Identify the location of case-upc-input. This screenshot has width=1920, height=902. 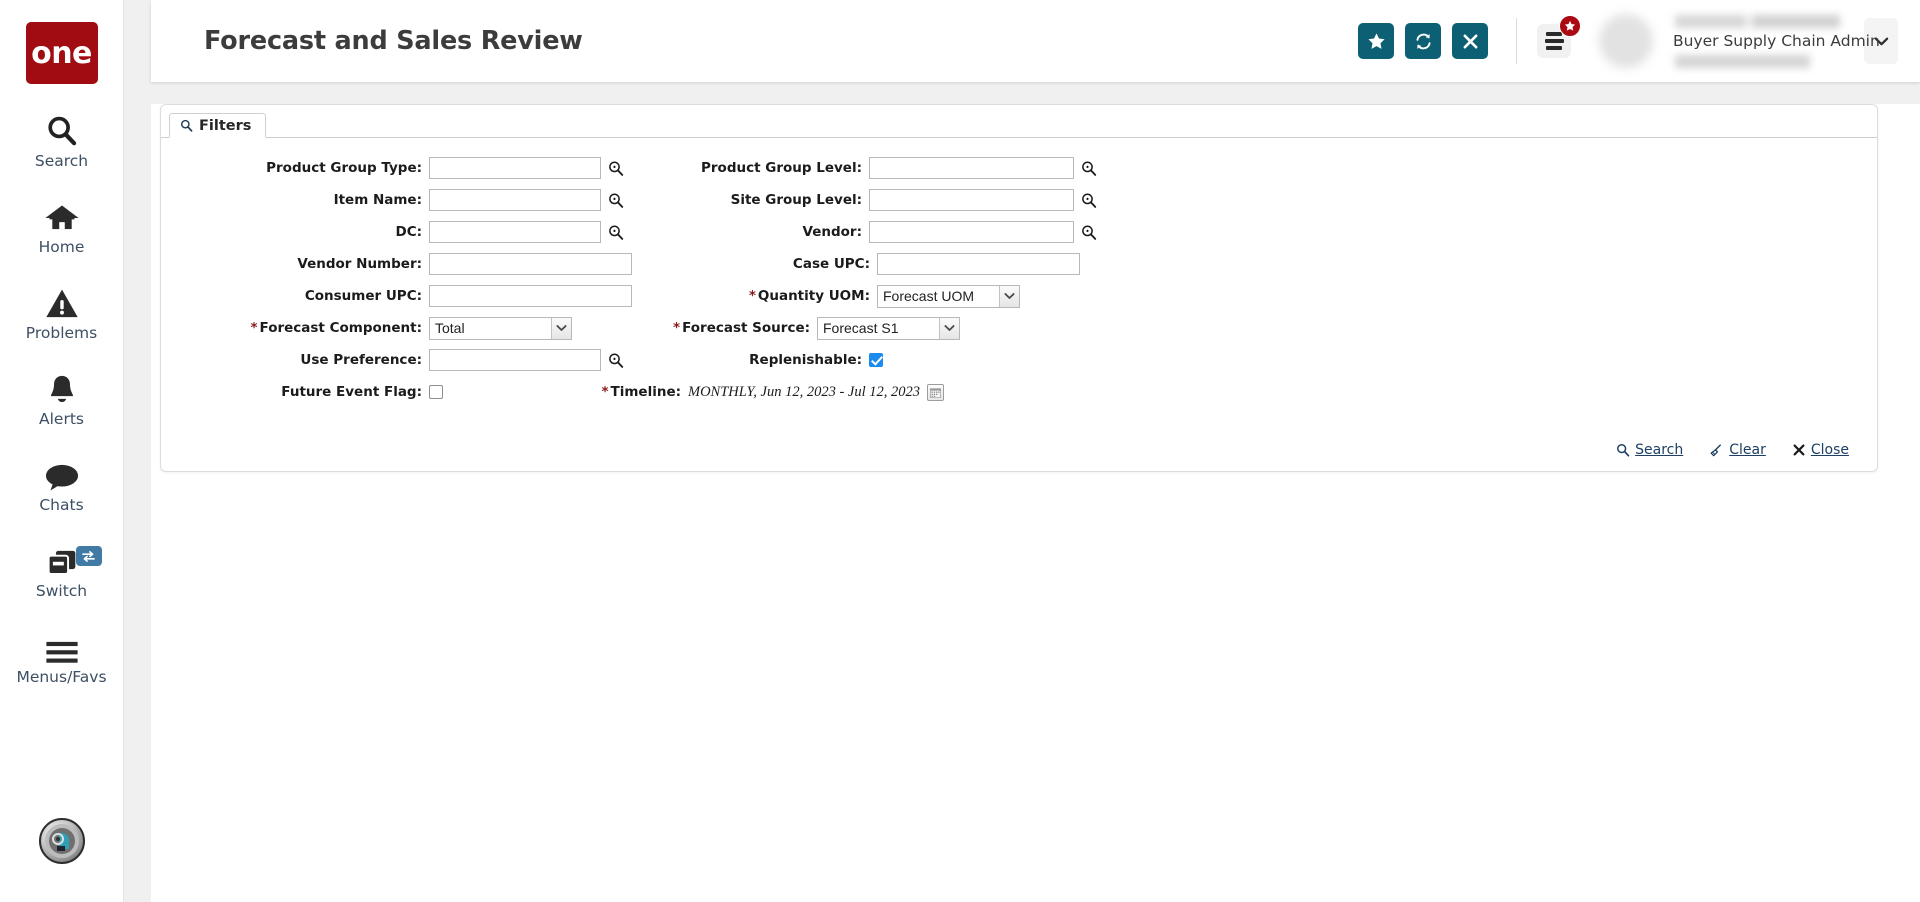
(978, 264).